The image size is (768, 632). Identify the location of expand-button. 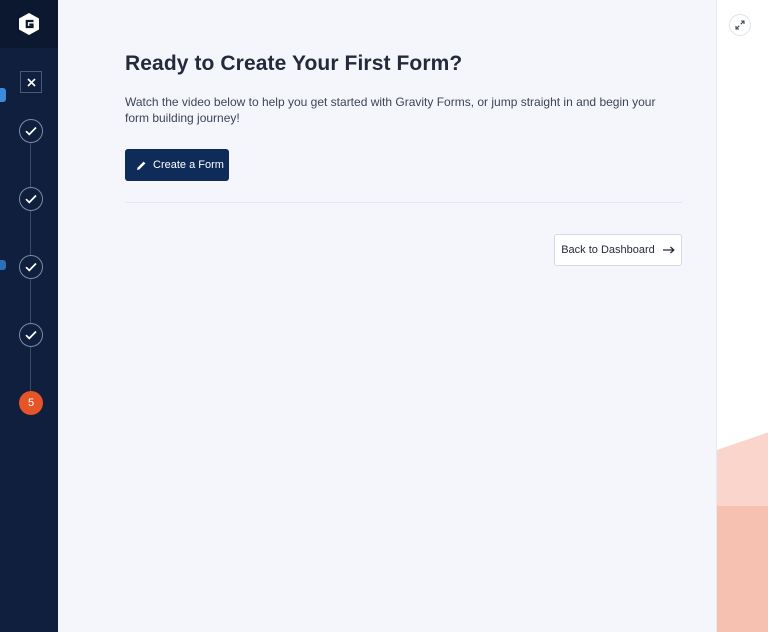
(740, 25).